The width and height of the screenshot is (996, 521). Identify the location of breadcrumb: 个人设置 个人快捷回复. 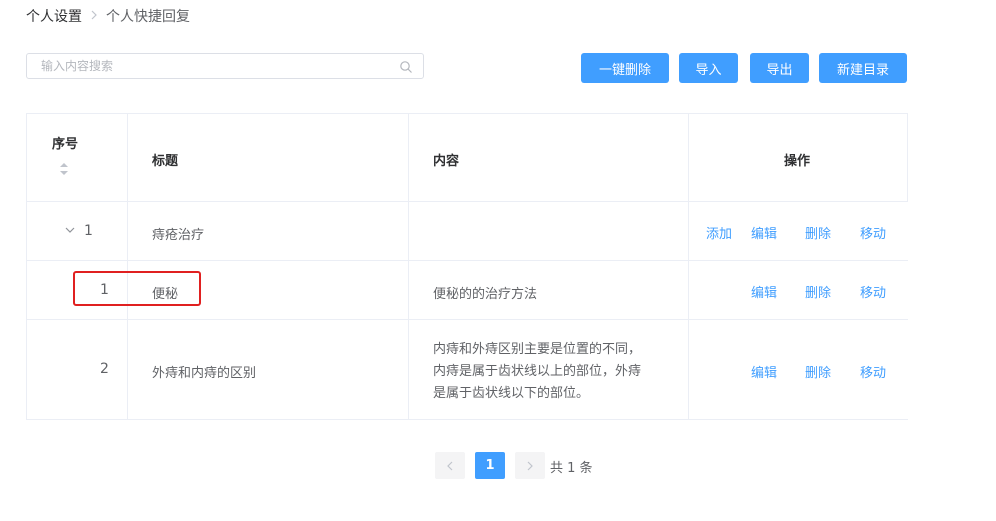
(108, 16).